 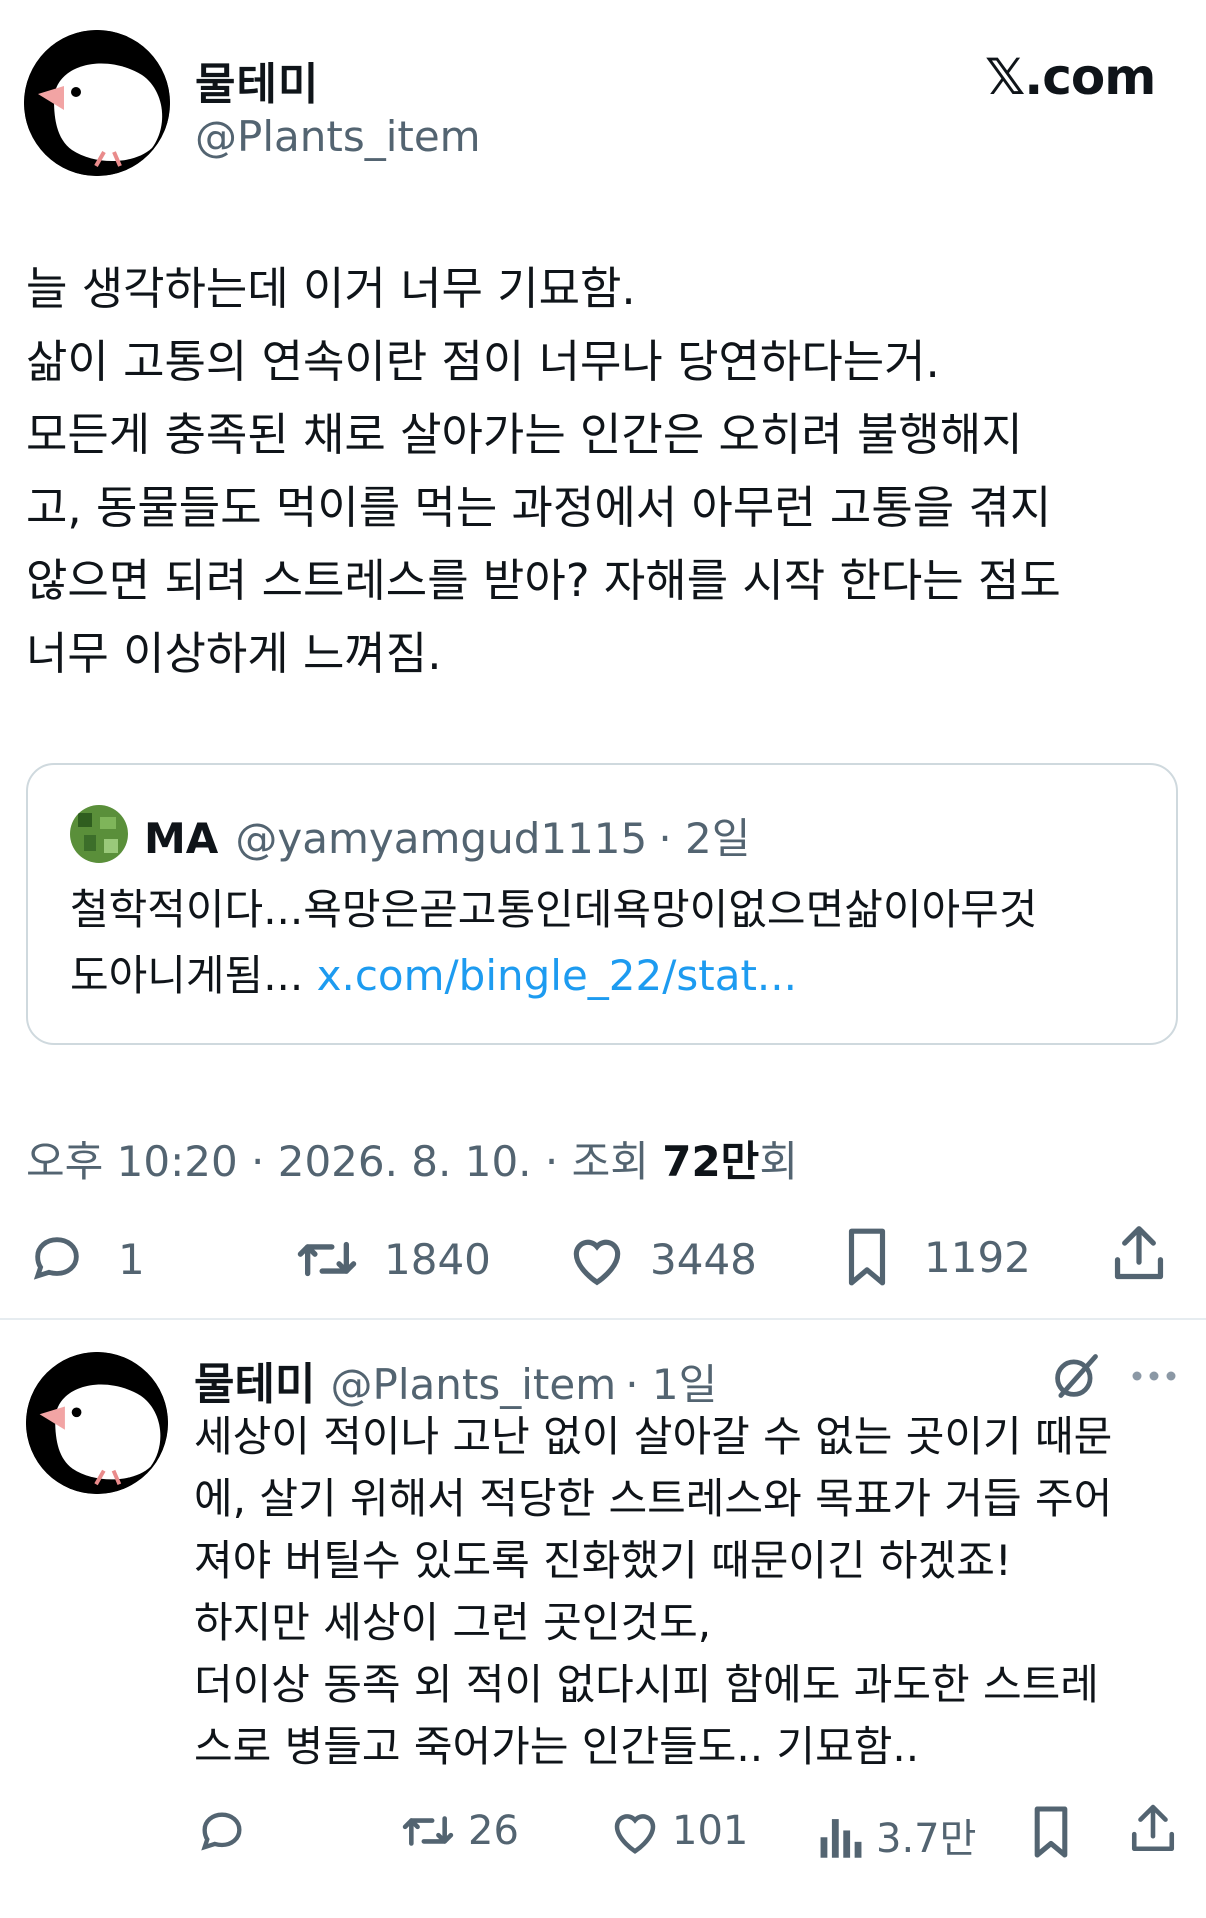 I want to click on grok-slash-icon, so click(x=1076, y=1378).